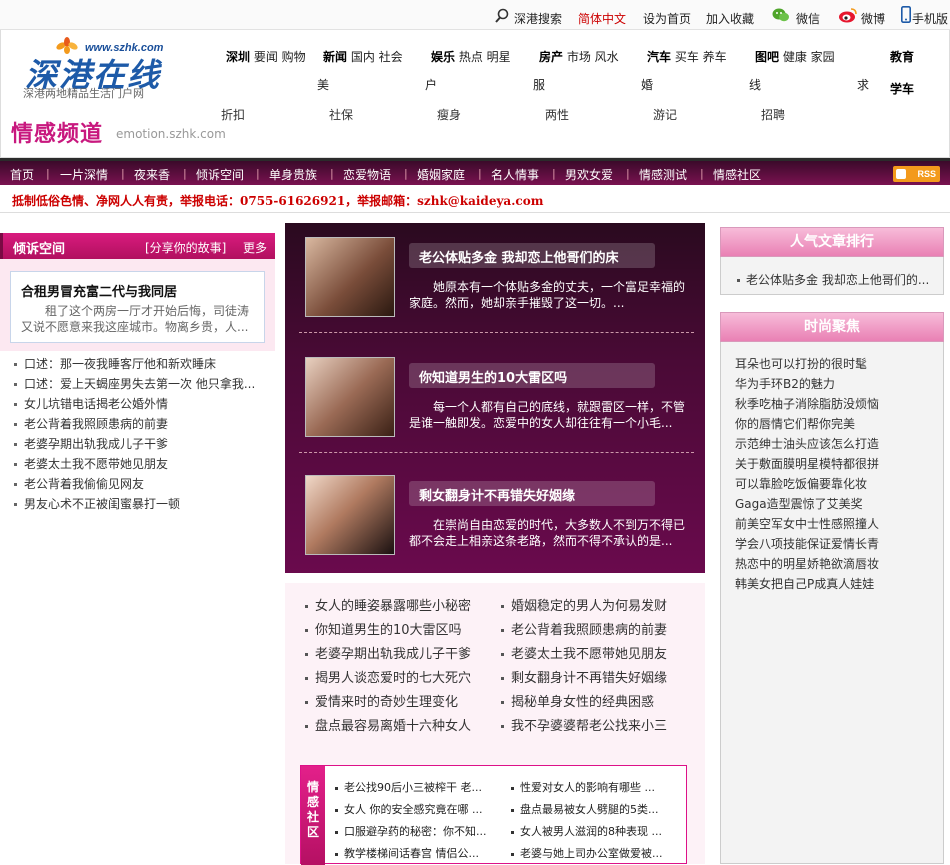 The image size is (950, 865). Describe the element at coordinates (502, 17) in the screenshot. I see `search-icon` at that location.